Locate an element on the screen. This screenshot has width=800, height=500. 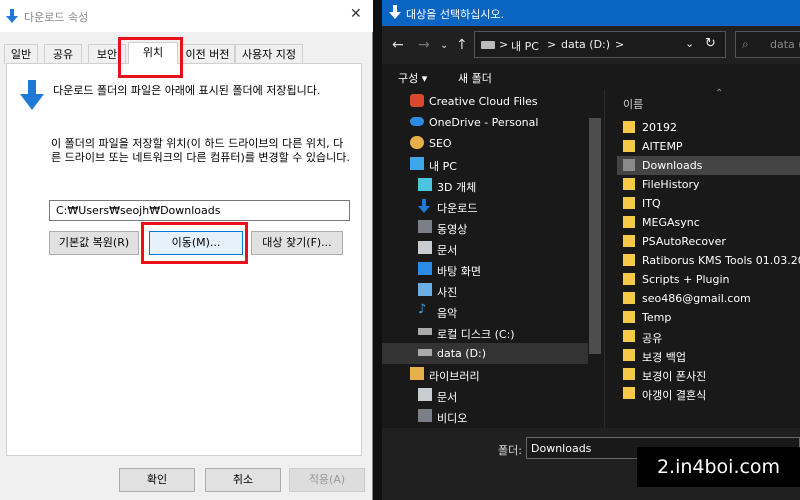
3d-objects-icon is located at coordinates (425, 184).